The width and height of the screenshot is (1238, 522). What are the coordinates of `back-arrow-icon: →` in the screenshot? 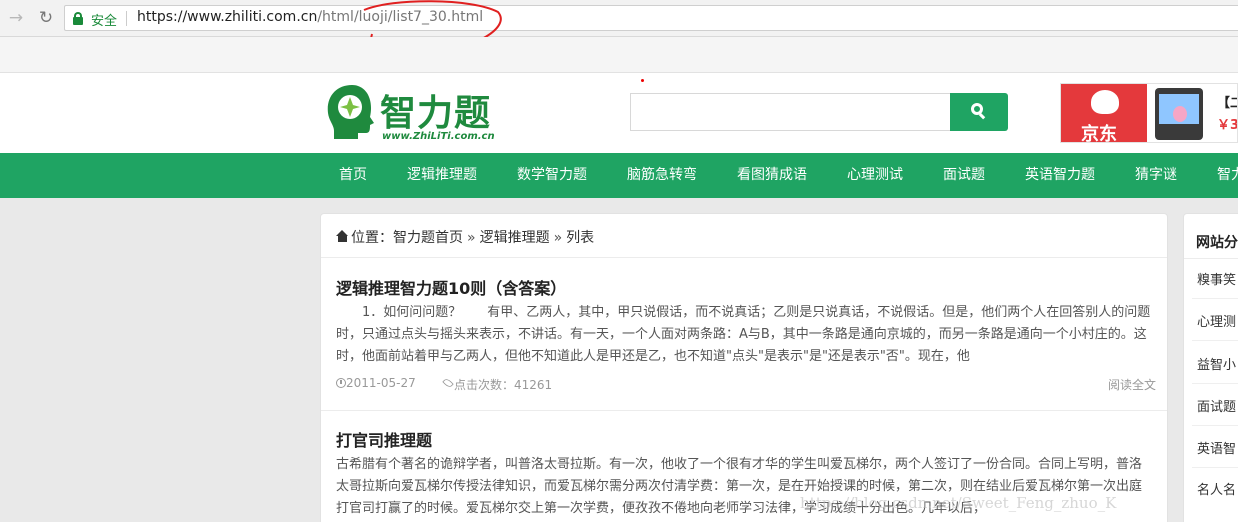 It's located at (16, 18).